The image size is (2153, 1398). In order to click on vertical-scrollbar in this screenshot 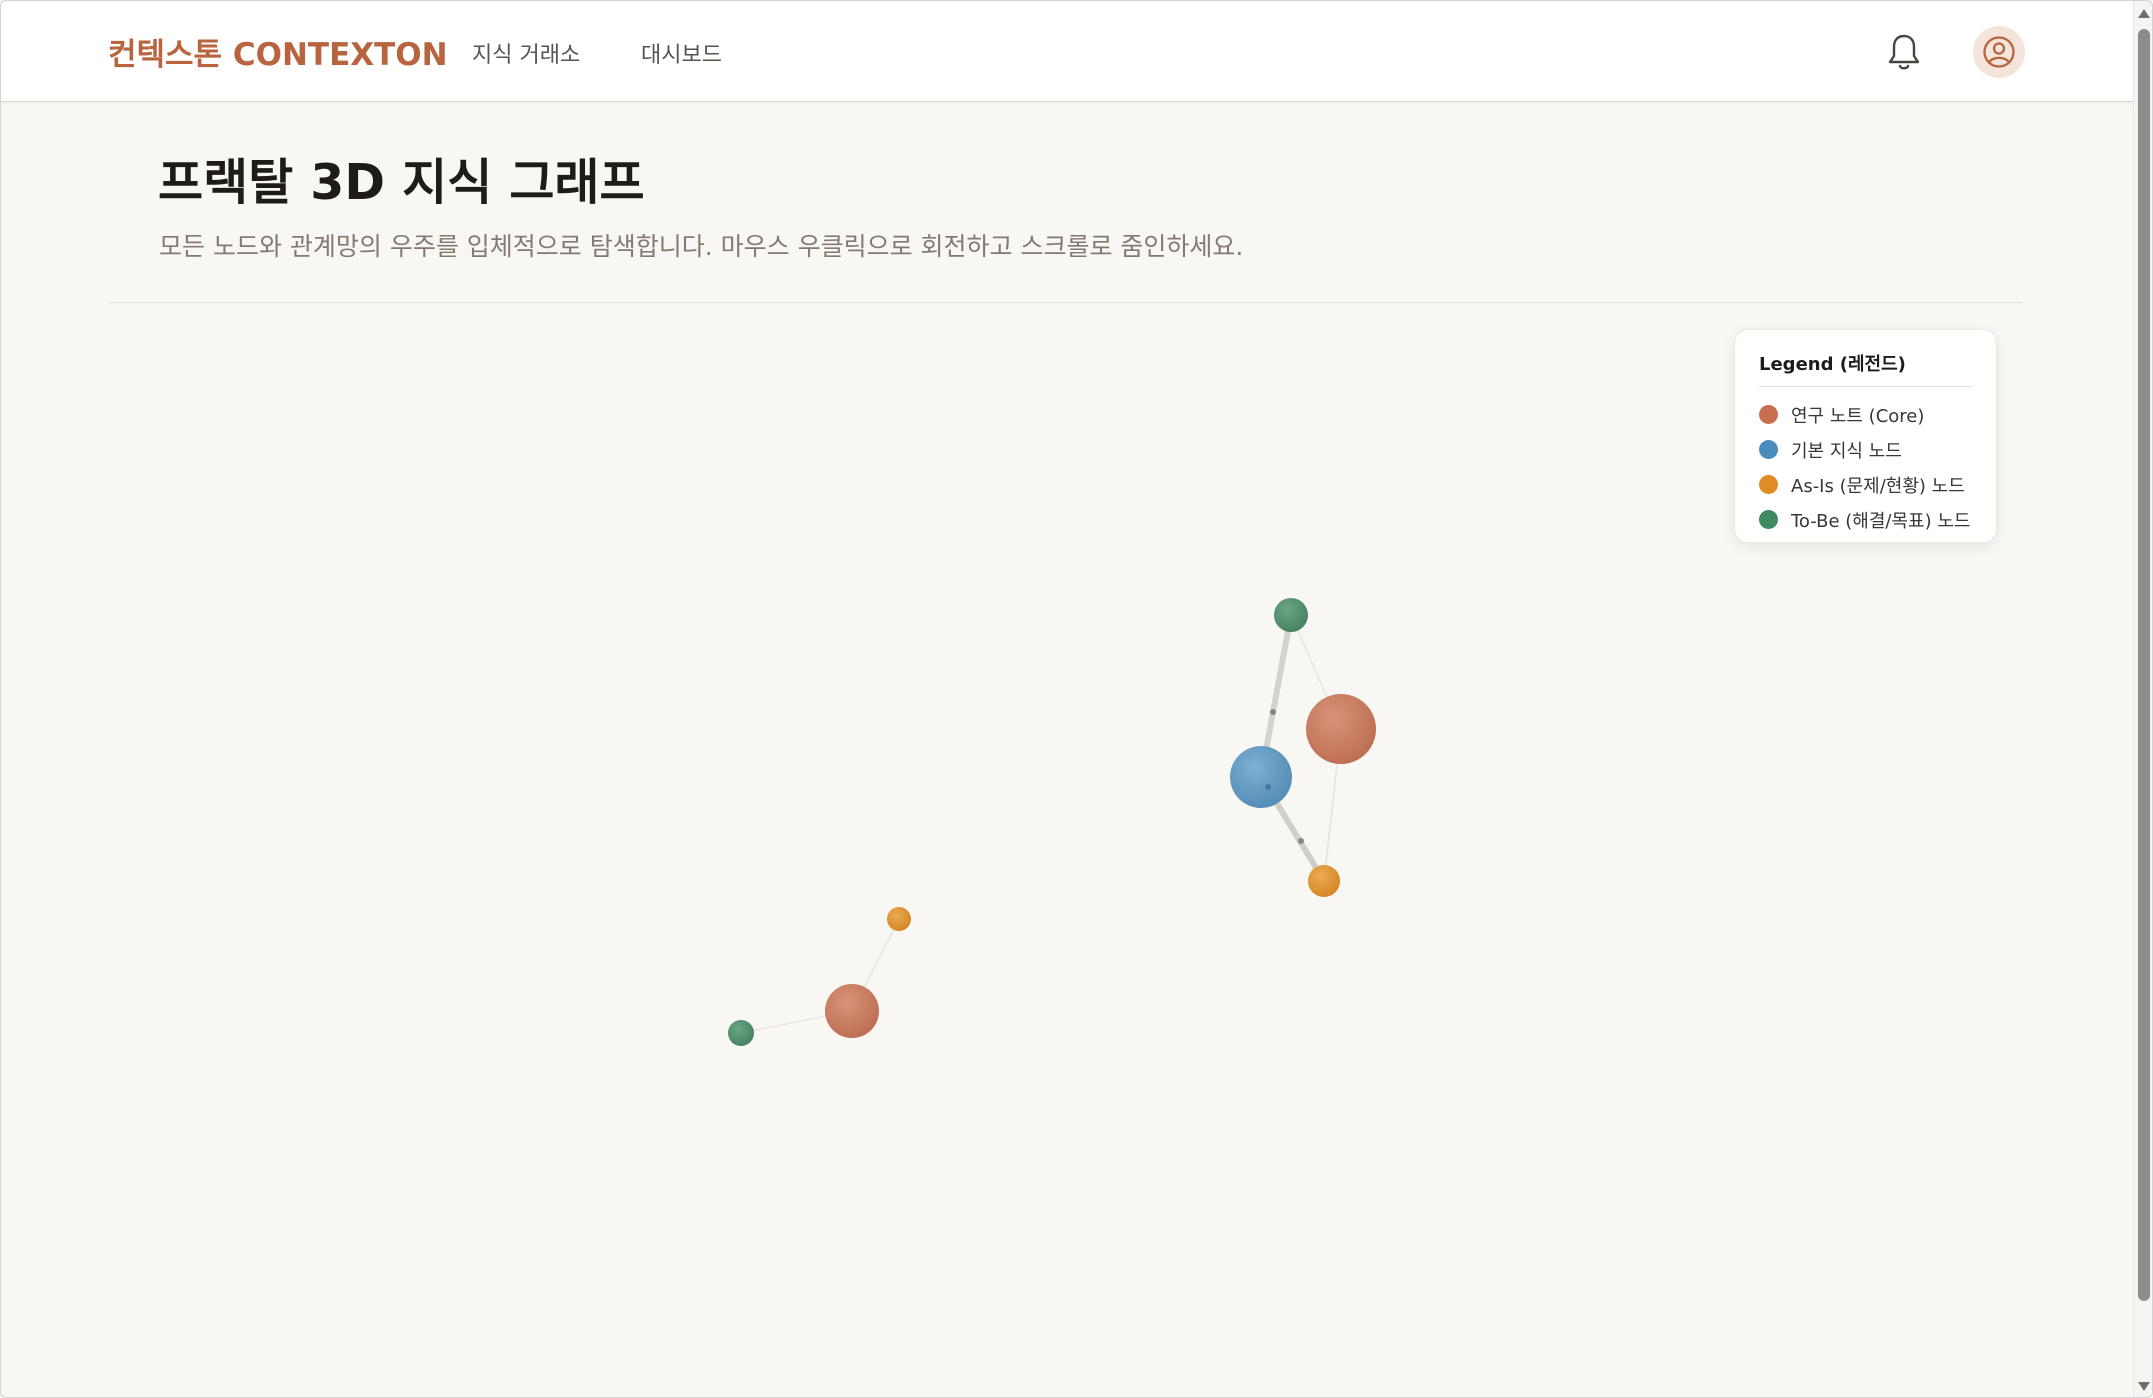, I will do `click(2142, 699)`.